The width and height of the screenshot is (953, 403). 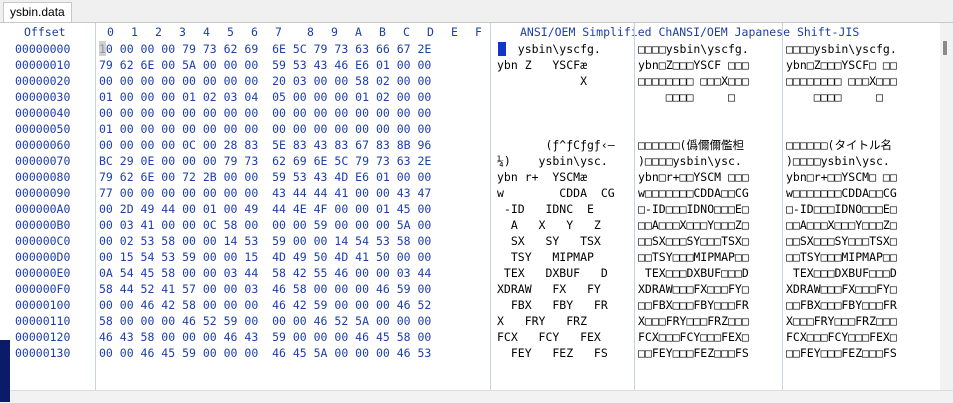 What do you see at coordinates (693, 241) in the screenshot?
I see `row-simplified: □□SX□□□SY□□□TSX□` at bounding box center [693, 241].